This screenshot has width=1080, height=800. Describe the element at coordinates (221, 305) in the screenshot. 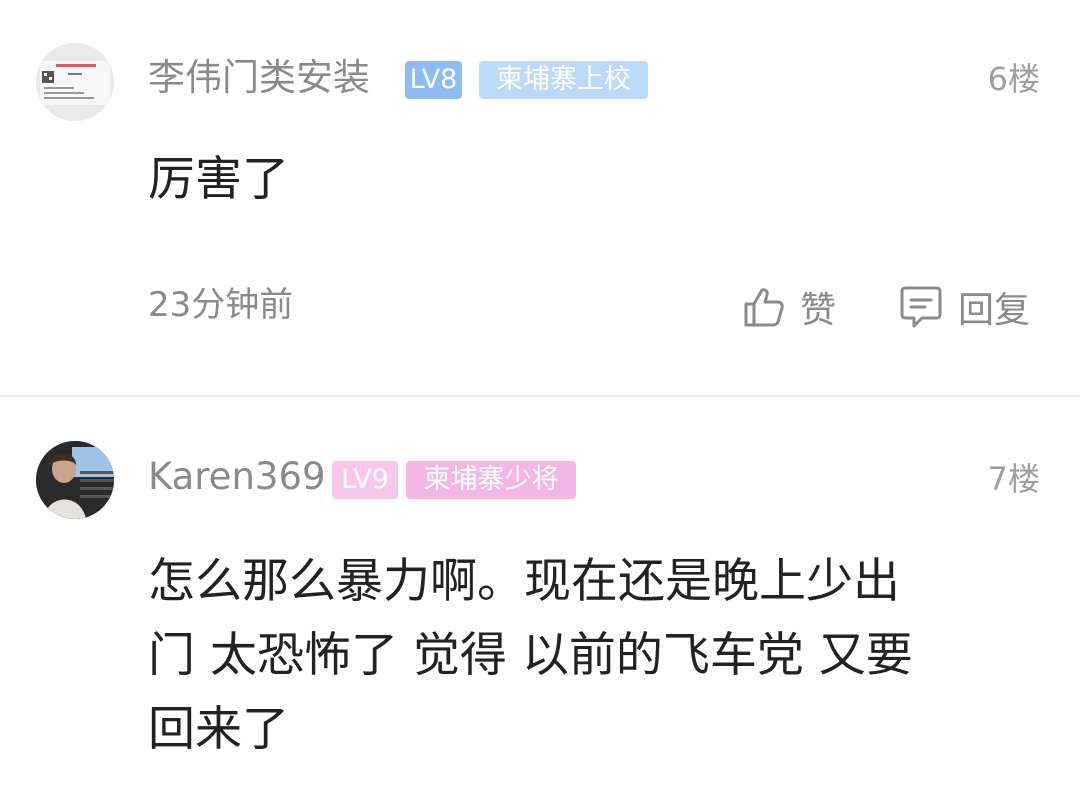

I see `timestamp: 23分钟前` at that location.